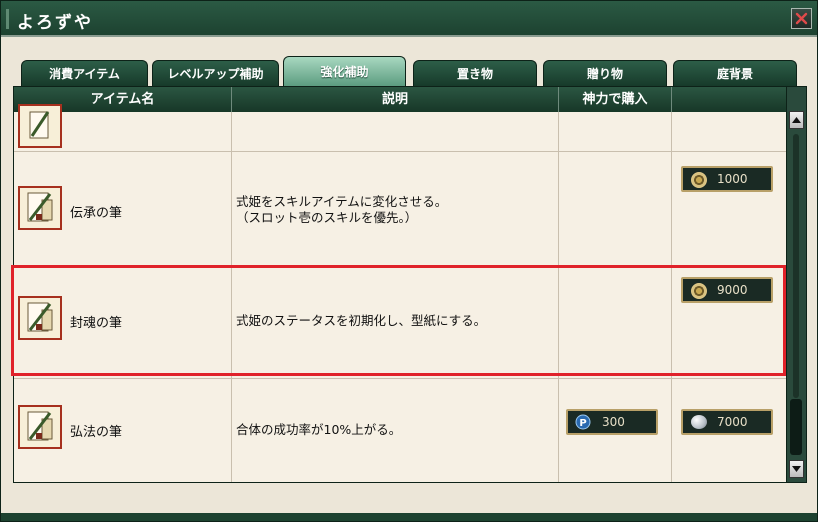 The image size is (818, 522). Describe the element at coordinates (96, 213) in the screenshot. I see `item-name: 伝承の筆` at that location.